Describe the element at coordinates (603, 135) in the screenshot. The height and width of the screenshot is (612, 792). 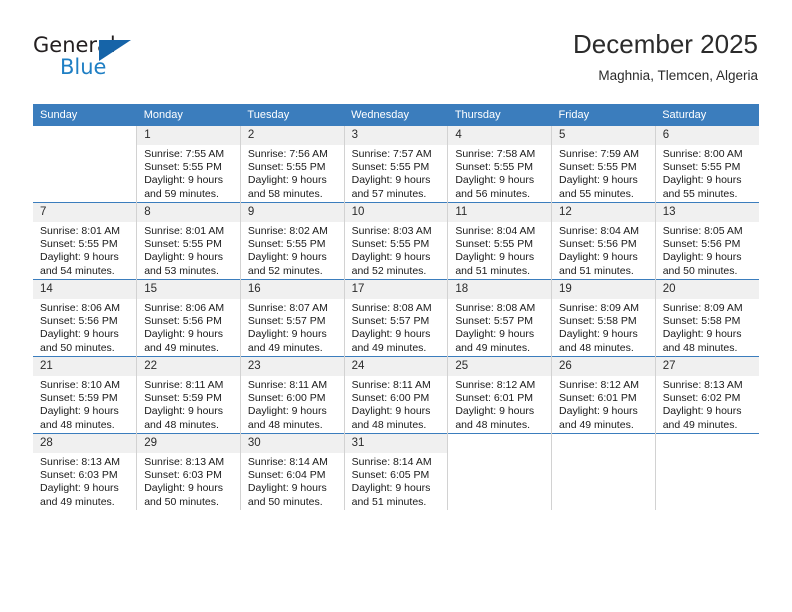
I see `day-number: 5` at that location.